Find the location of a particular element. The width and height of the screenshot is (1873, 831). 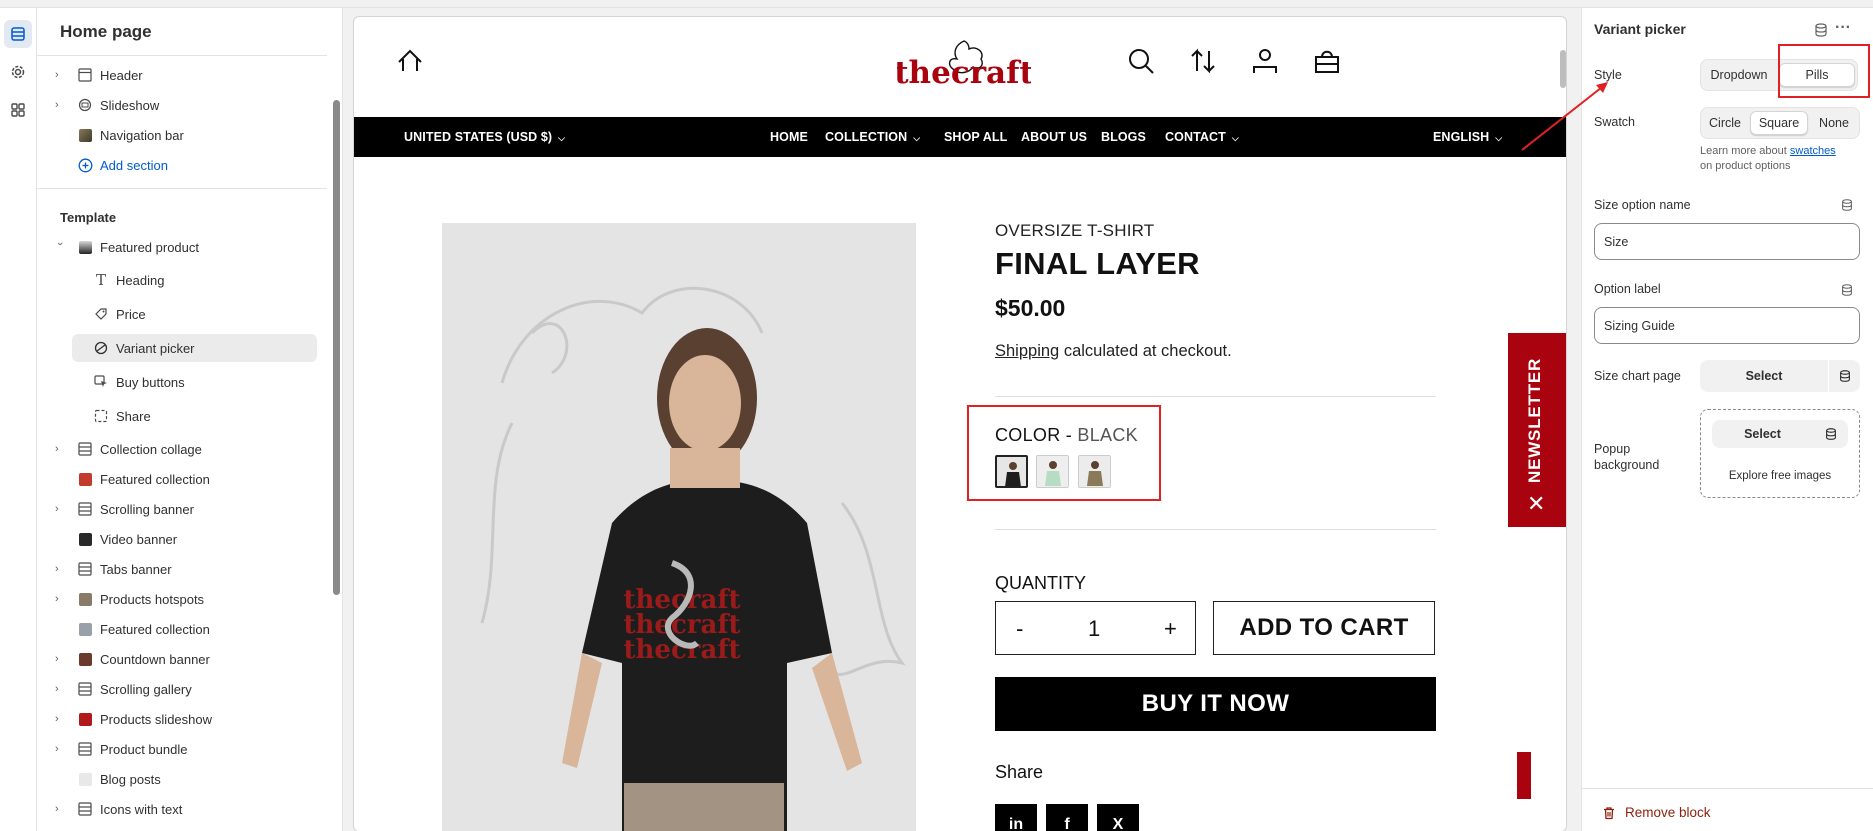

cart-icon is located at coordinates (1327, 61).